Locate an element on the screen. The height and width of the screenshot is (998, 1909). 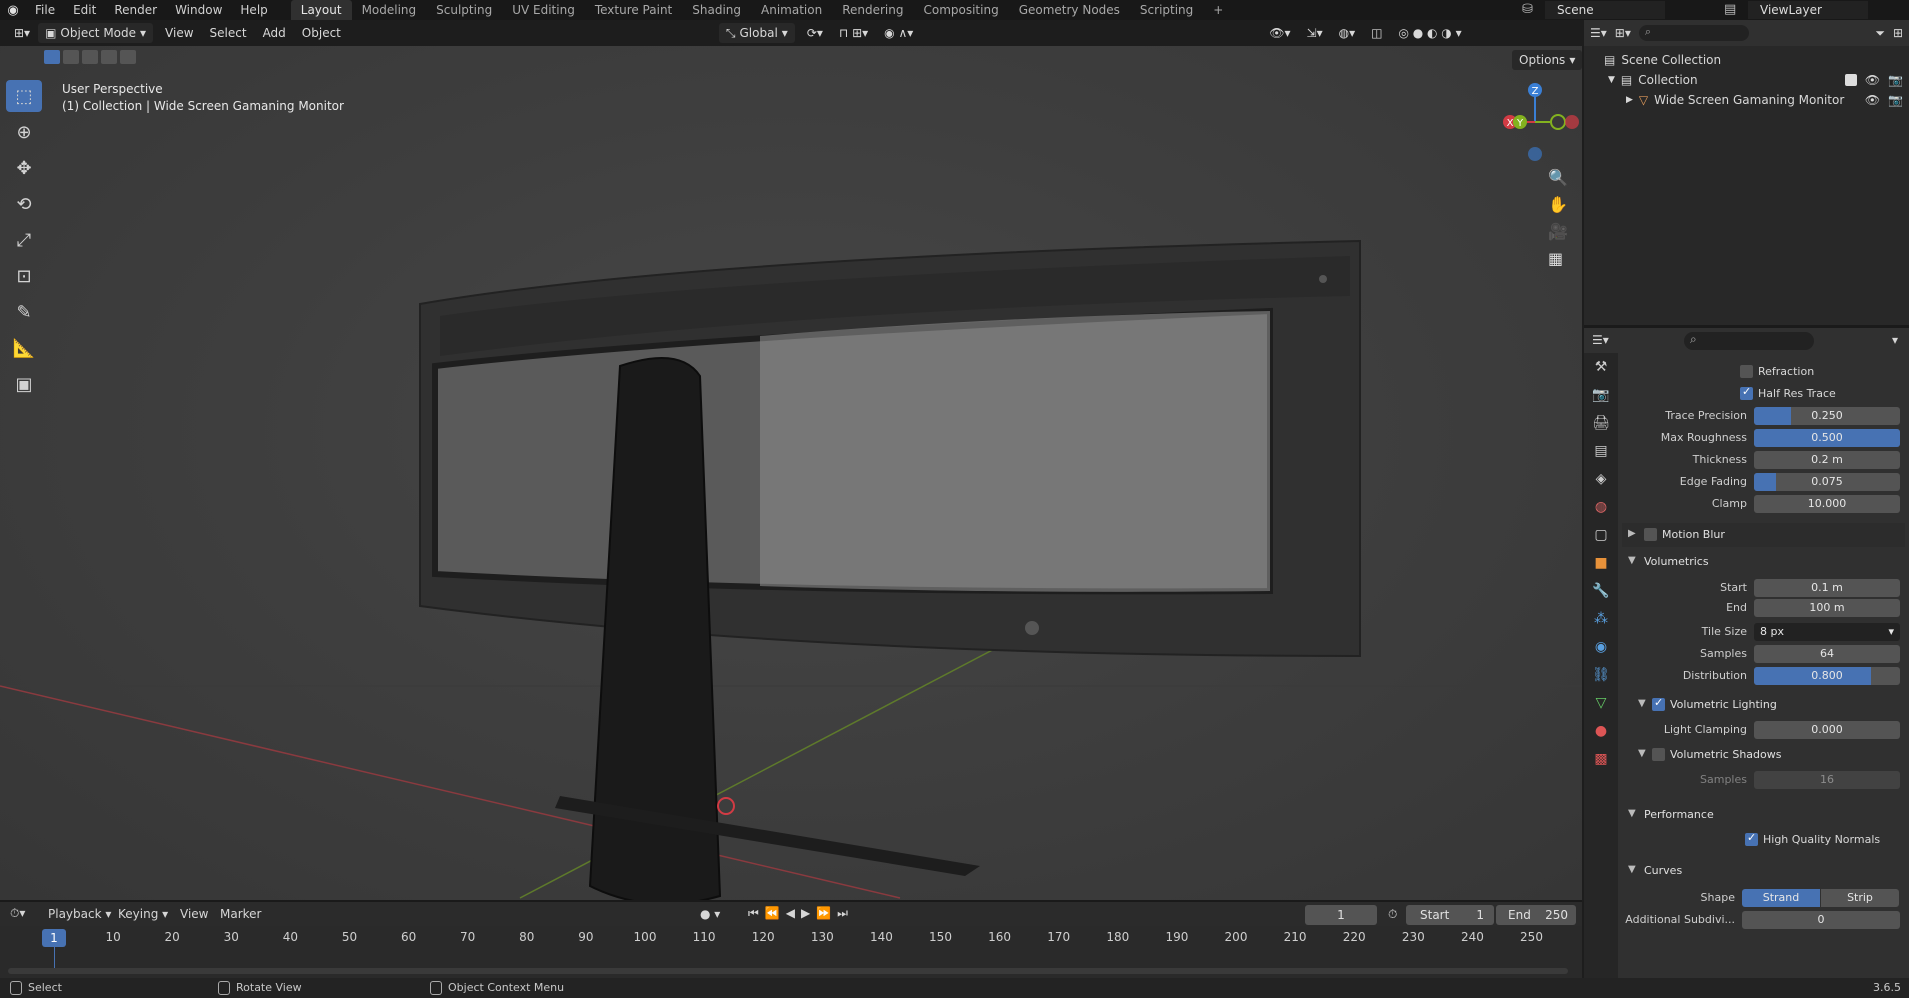
shape-strand-button: Strand is located at coordinates (1781, 898).